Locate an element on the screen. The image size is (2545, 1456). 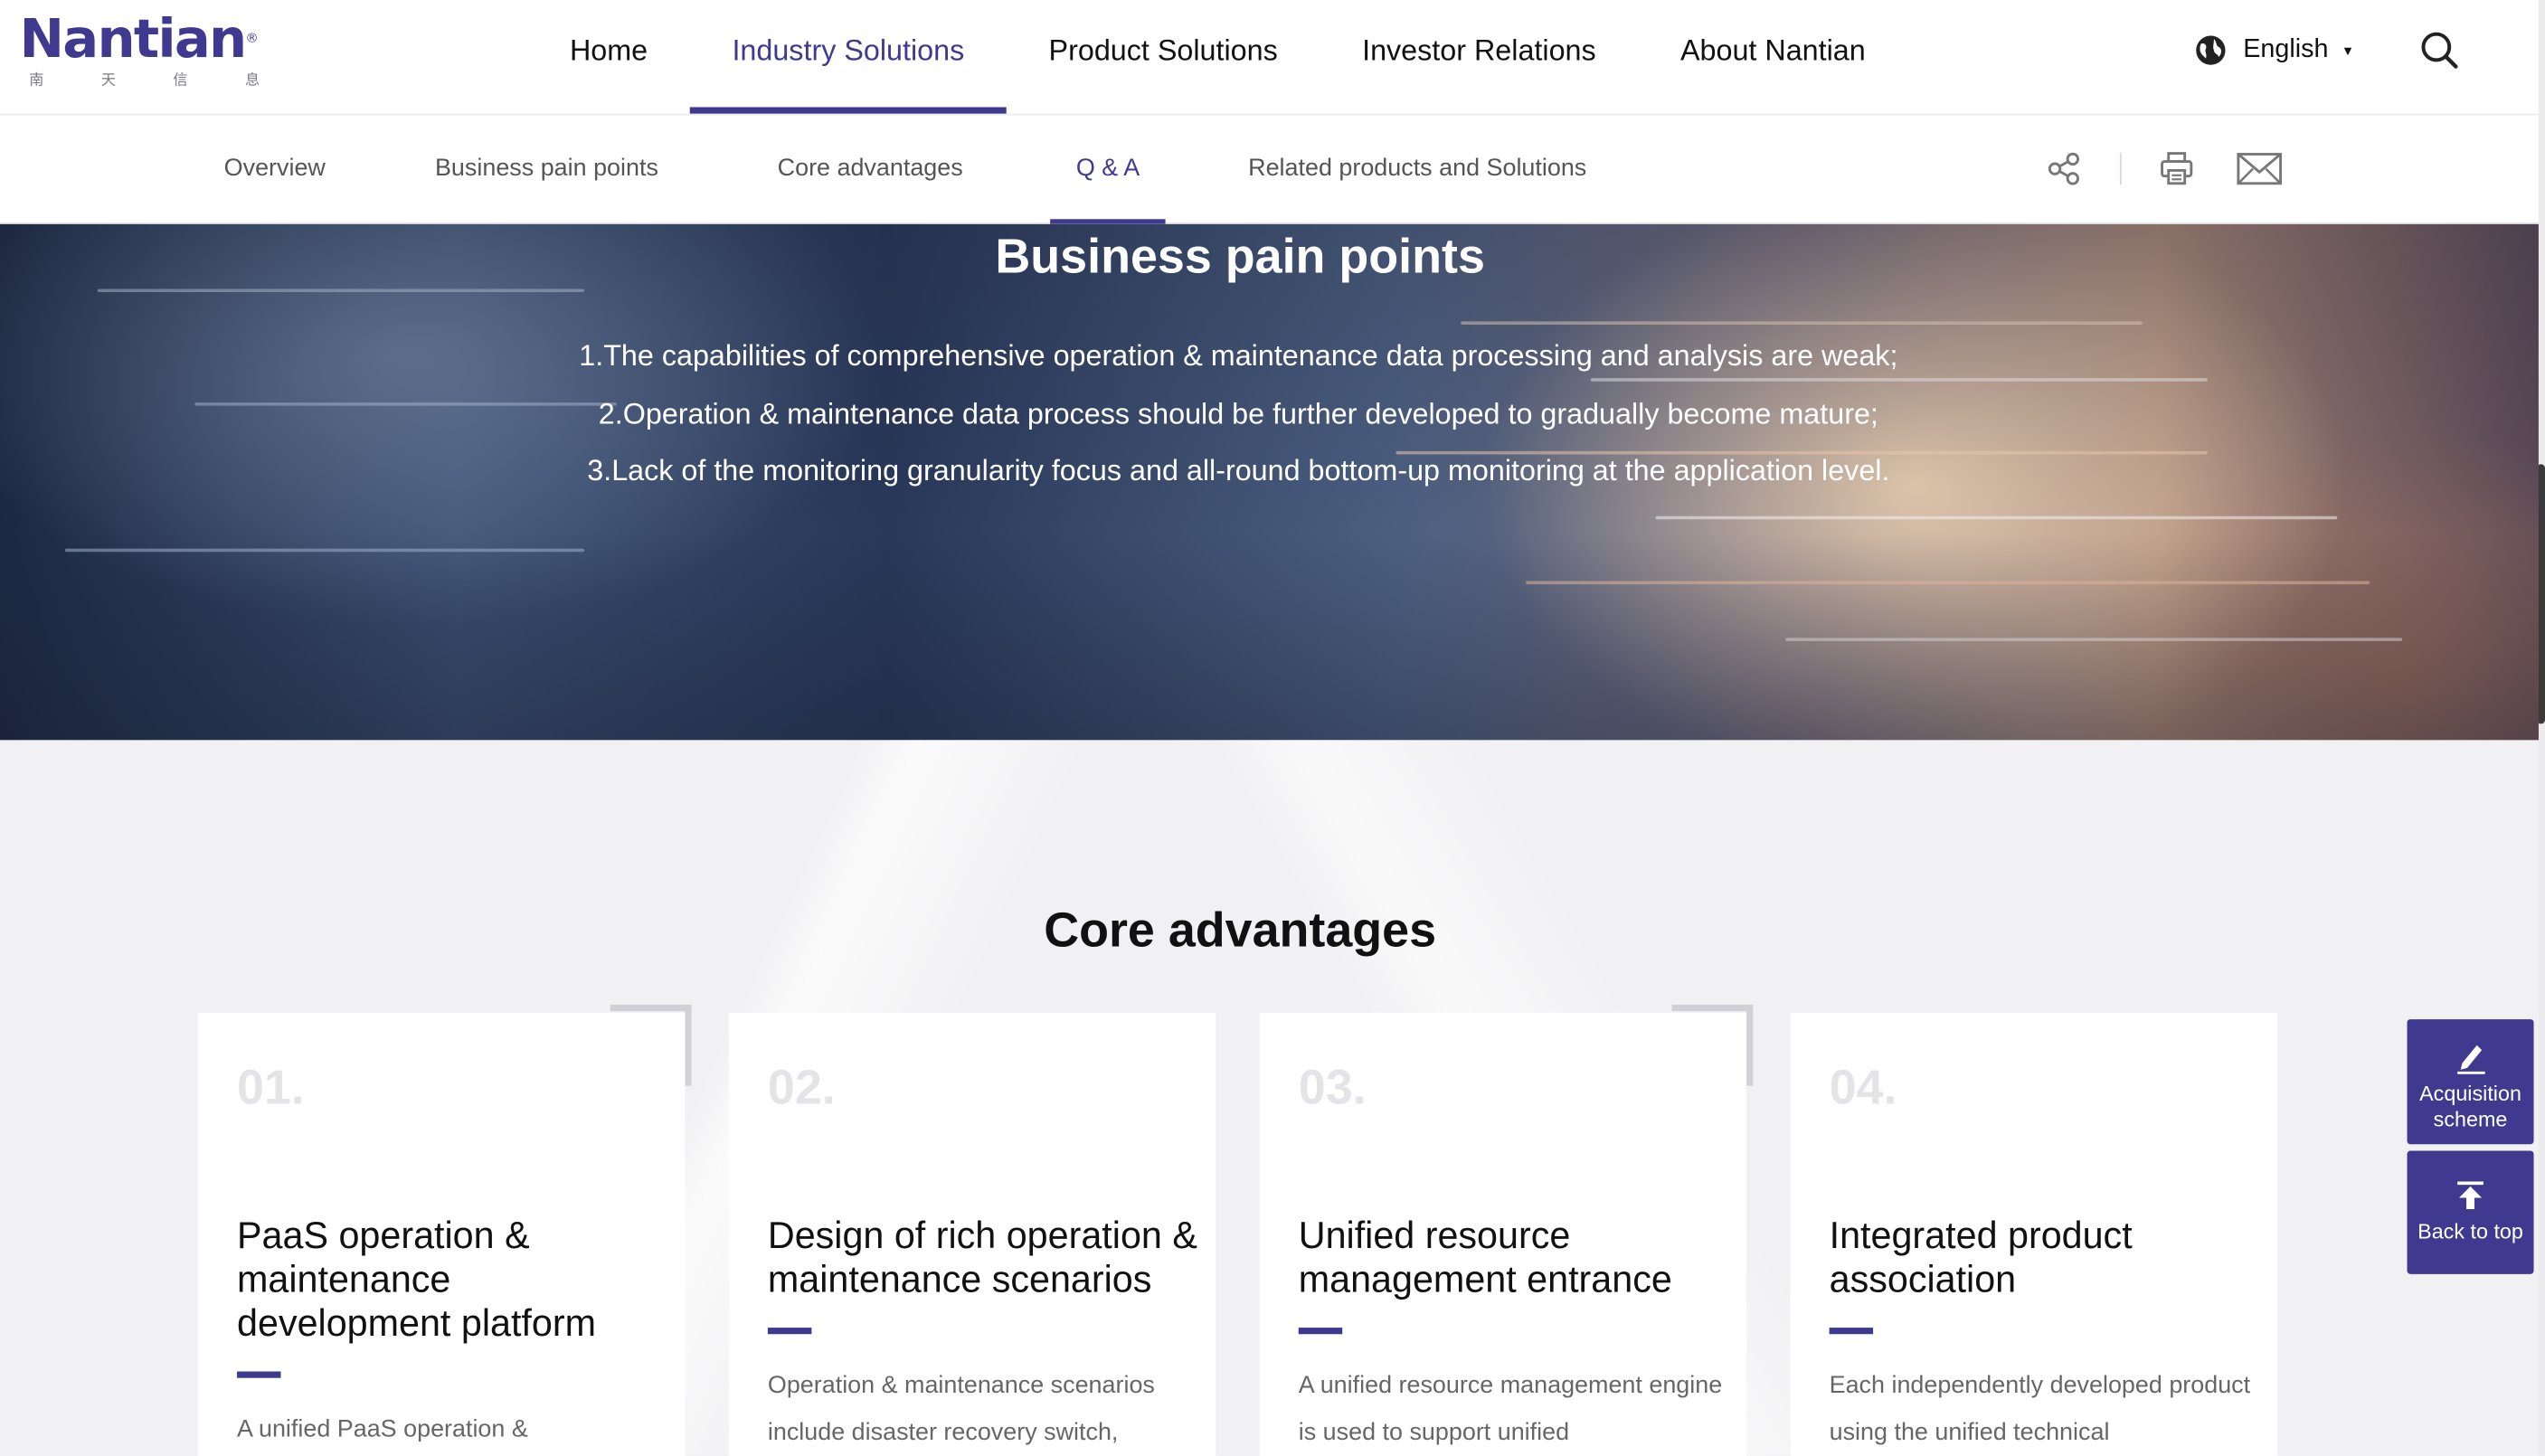
pen-icon is located at coordinates (2471, 1059).